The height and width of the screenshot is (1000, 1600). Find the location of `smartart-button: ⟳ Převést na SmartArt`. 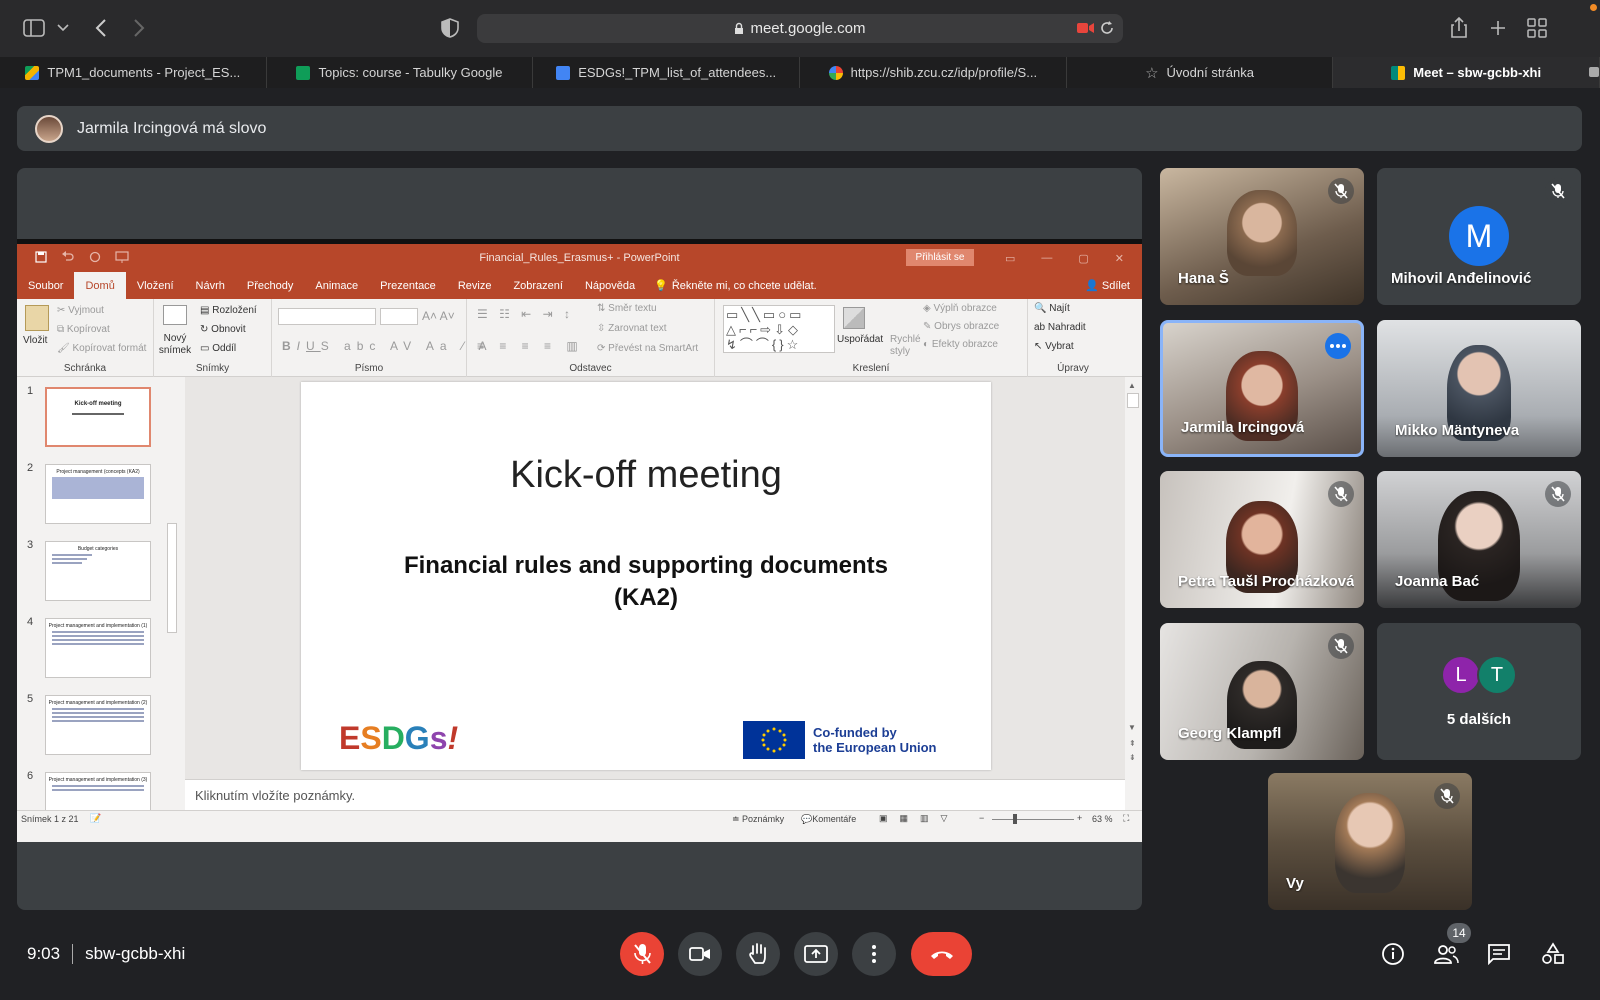

smartart-button: ⟳ Převést na SmartArt is located at coordinates (647, 348).